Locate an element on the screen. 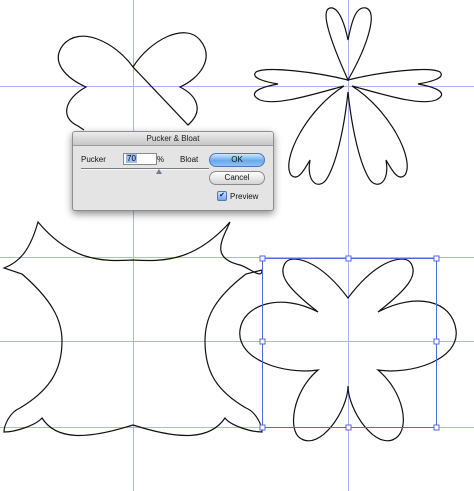 This screenshot has height=491, width=474. bloated-shape is located at coordinates (132, 81).